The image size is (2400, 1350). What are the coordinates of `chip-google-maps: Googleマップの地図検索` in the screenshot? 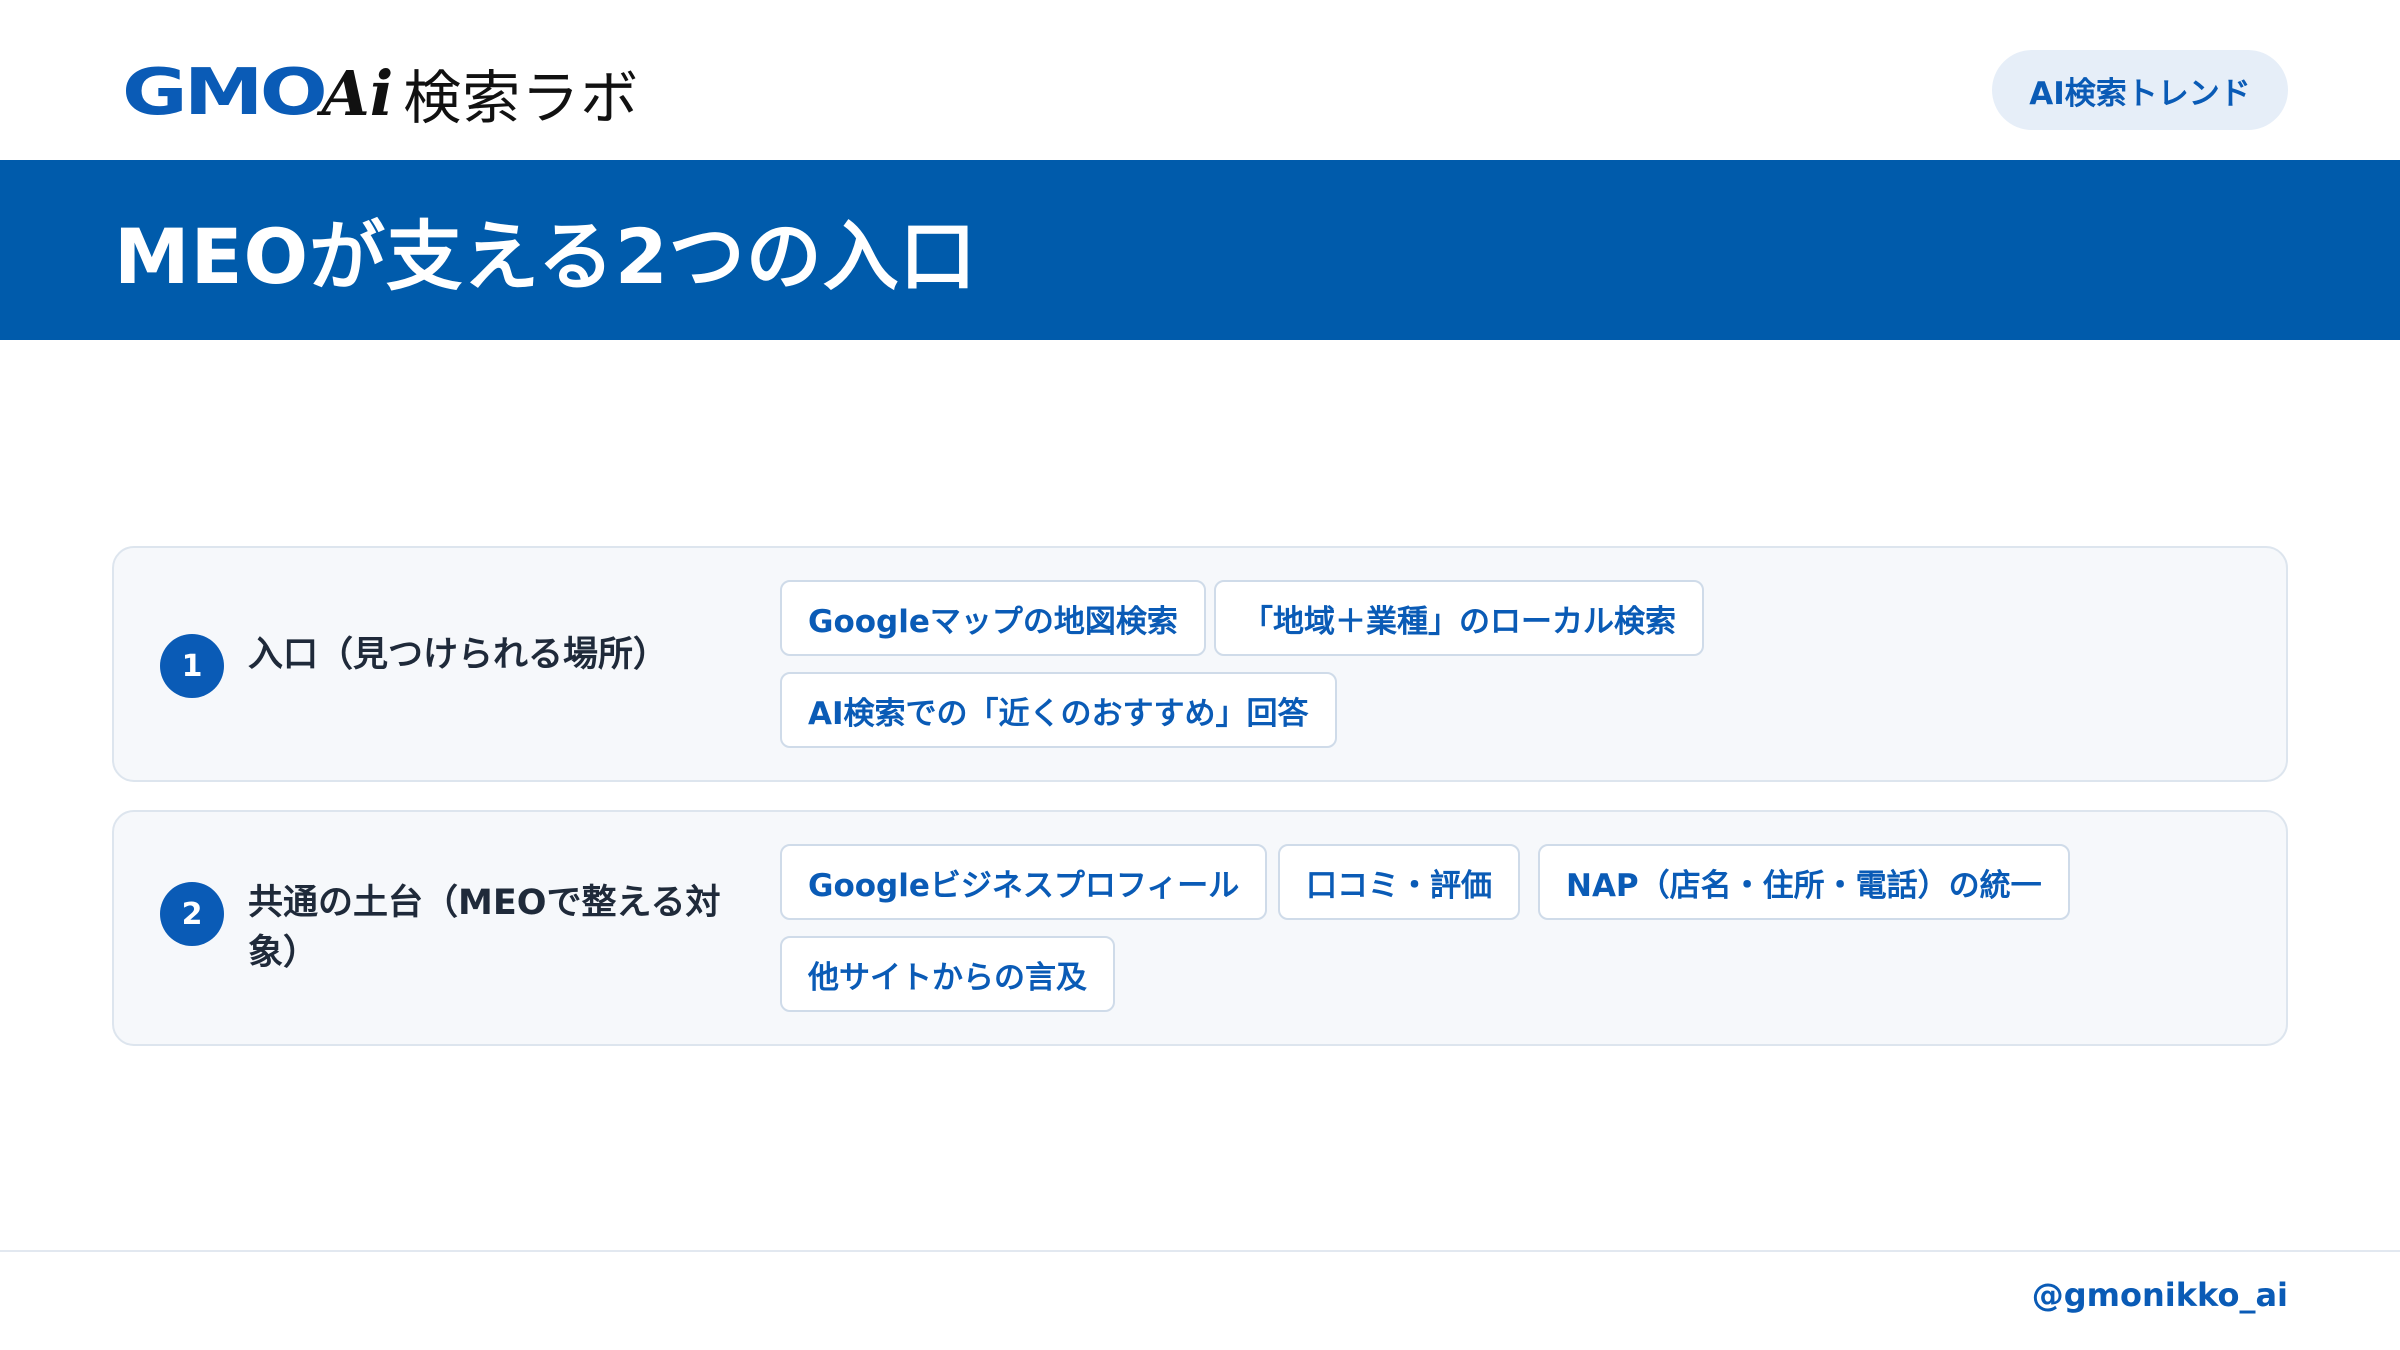 It's located at (993, 618).